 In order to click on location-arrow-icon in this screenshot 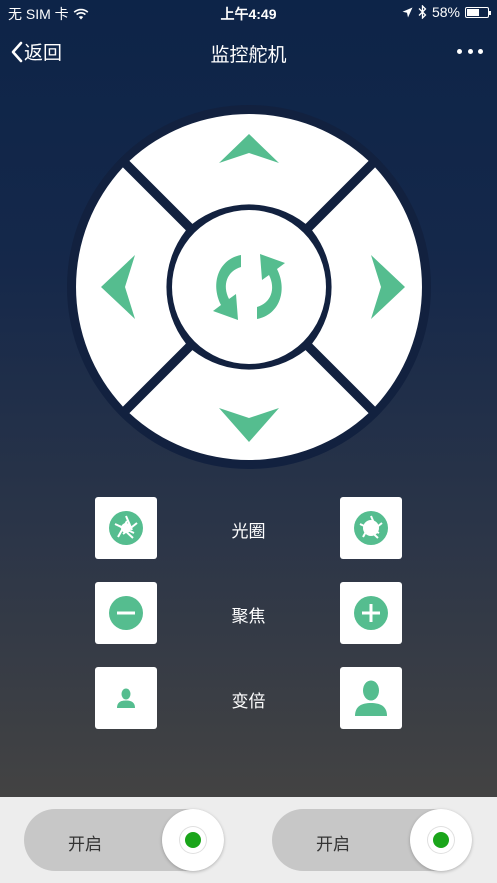, I will do `click(407, 12)`.